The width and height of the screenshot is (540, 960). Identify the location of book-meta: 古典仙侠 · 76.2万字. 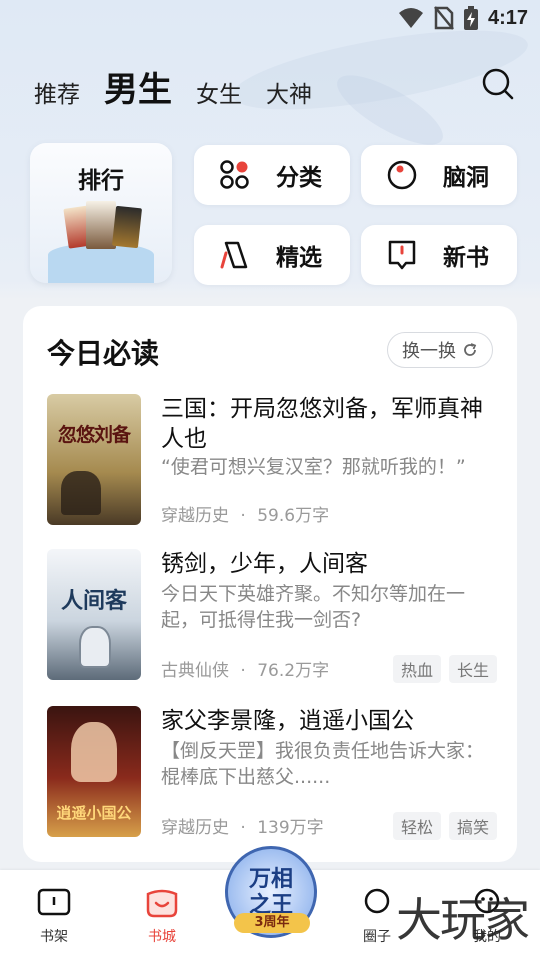
(245, 668).